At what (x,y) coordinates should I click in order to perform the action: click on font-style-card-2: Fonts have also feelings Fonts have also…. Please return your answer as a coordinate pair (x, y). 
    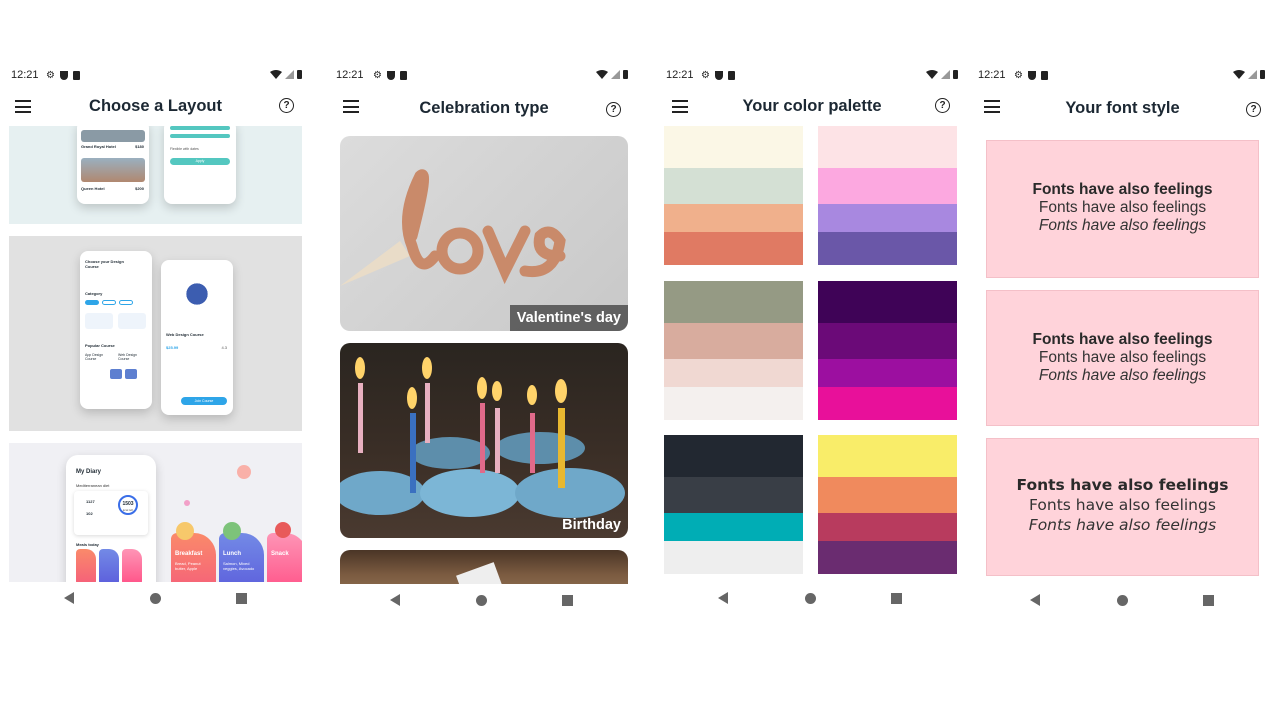
    Looking at the image, I should click on (1122, 358).